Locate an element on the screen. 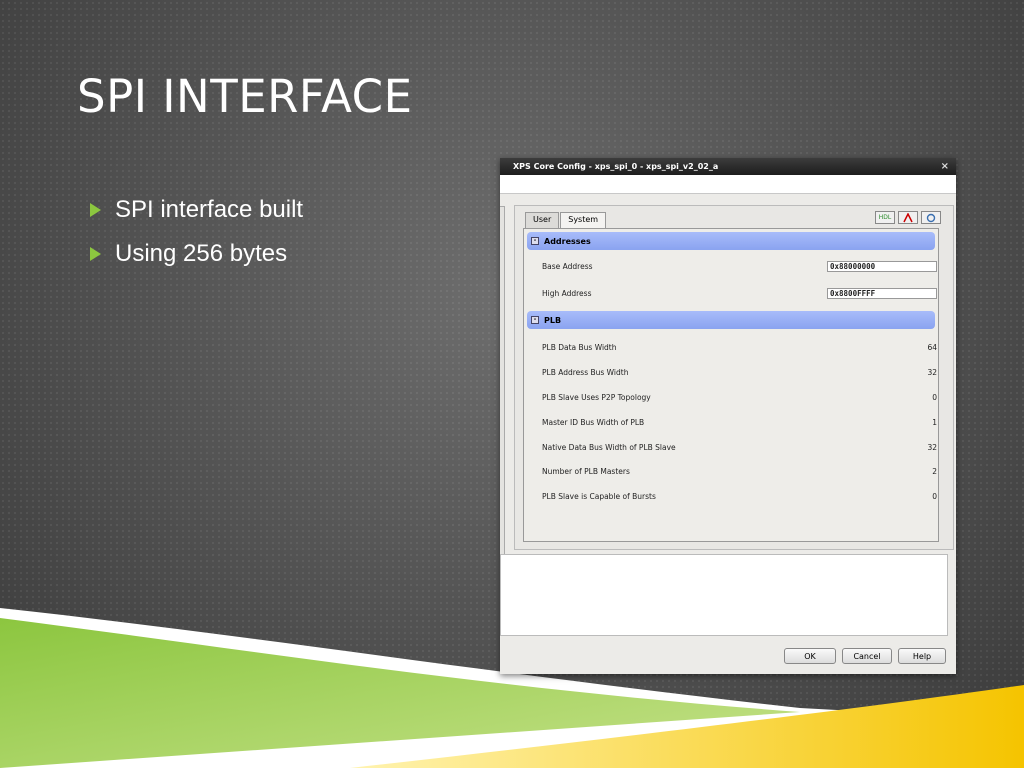 This screenshot has width=1024, height=768. section-addresses: - Addresses is located at coordinates (731, 241).